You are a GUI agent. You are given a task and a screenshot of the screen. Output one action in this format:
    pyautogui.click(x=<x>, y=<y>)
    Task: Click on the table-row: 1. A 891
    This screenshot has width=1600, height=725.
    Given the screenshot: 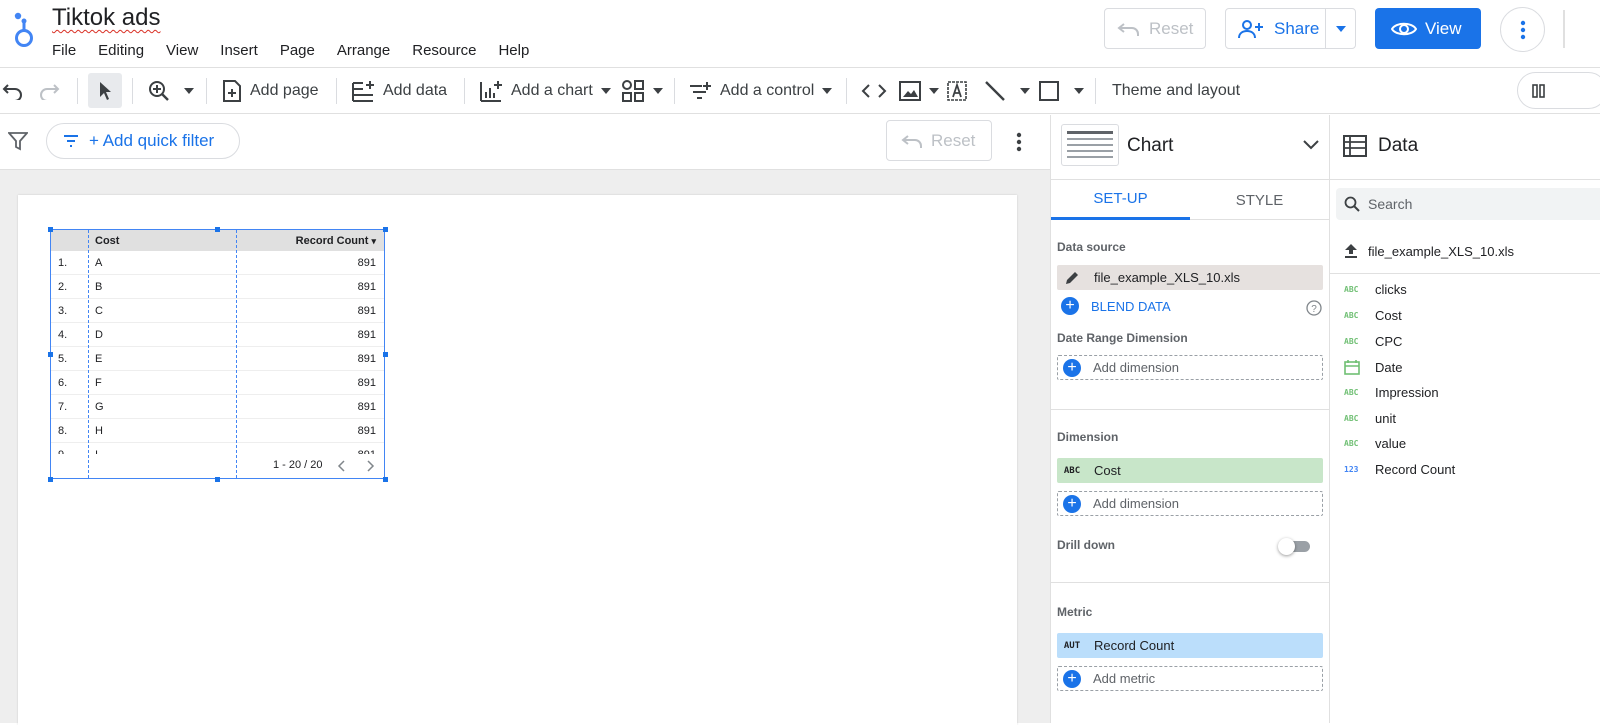 What is the action you would take?
    pyautogui.click(x=217, y=263)
    